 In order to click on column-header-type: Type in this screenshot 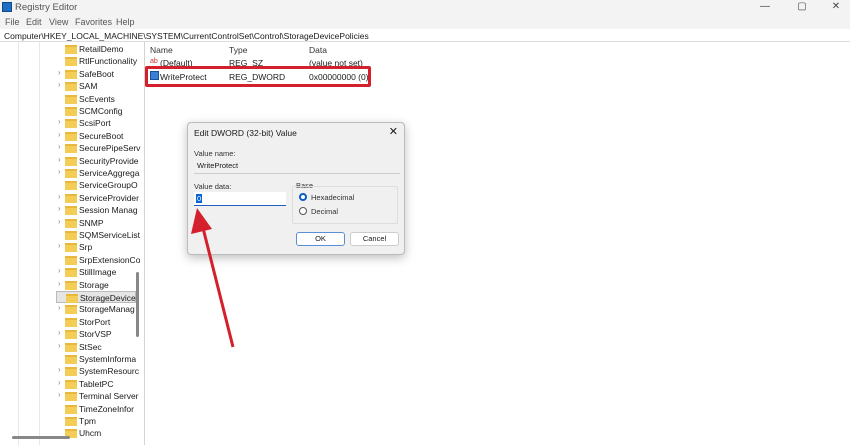, I will do `click(238, 50)`.